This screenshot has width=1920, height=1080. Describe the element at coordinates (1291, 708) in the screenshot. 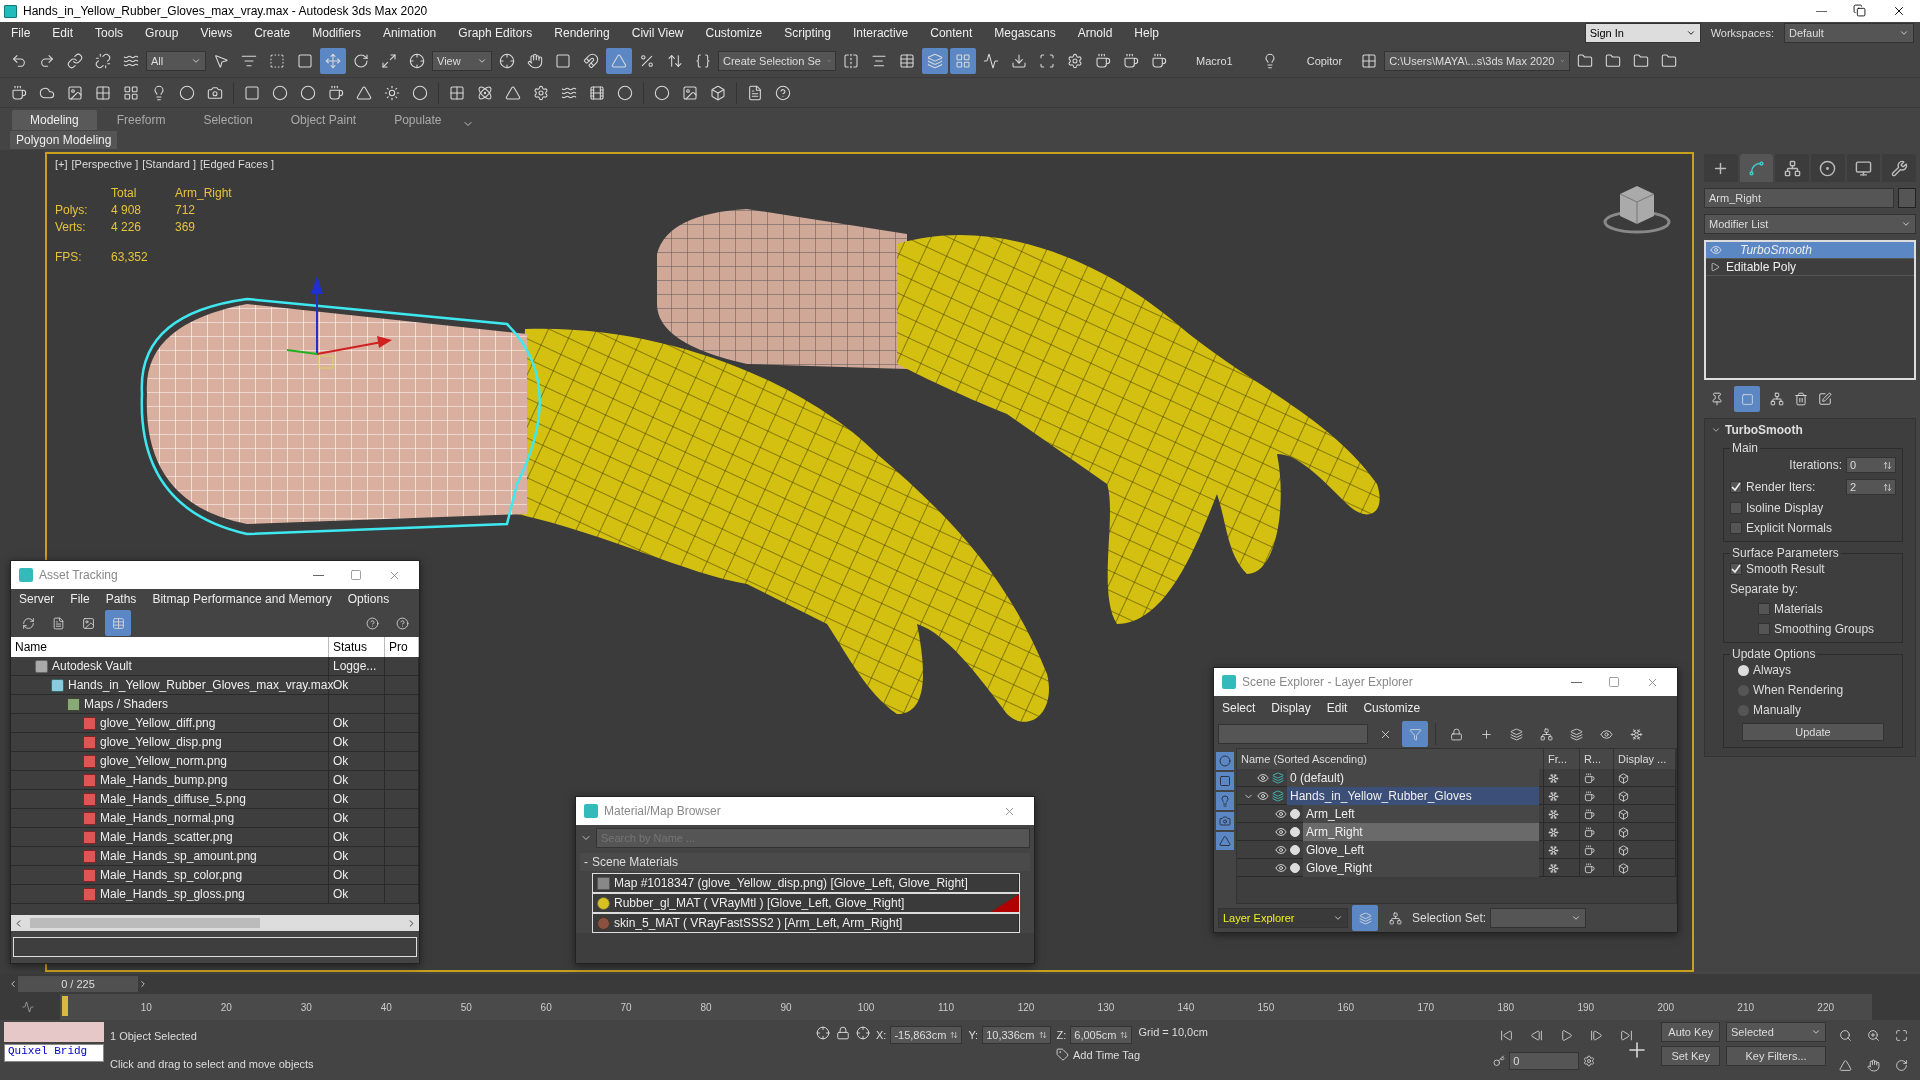

I see `menu-item: Display` at that location.